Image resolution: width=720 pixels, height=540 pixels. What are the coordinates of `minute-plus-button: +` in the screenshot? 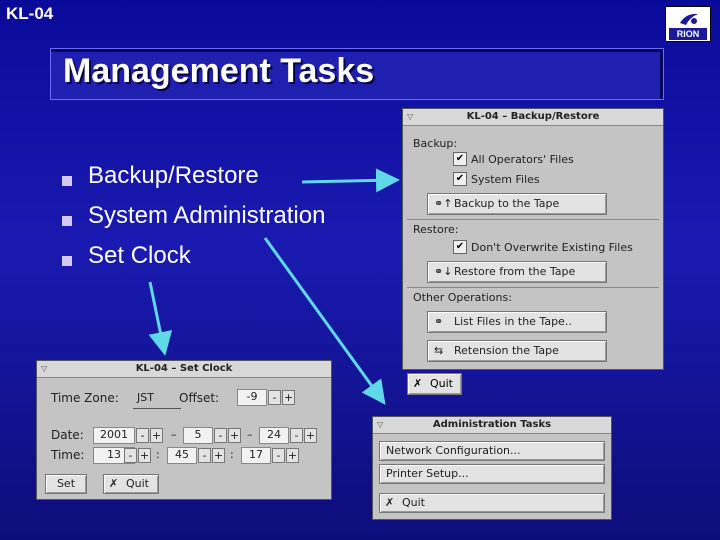 It's located at (218, 455).